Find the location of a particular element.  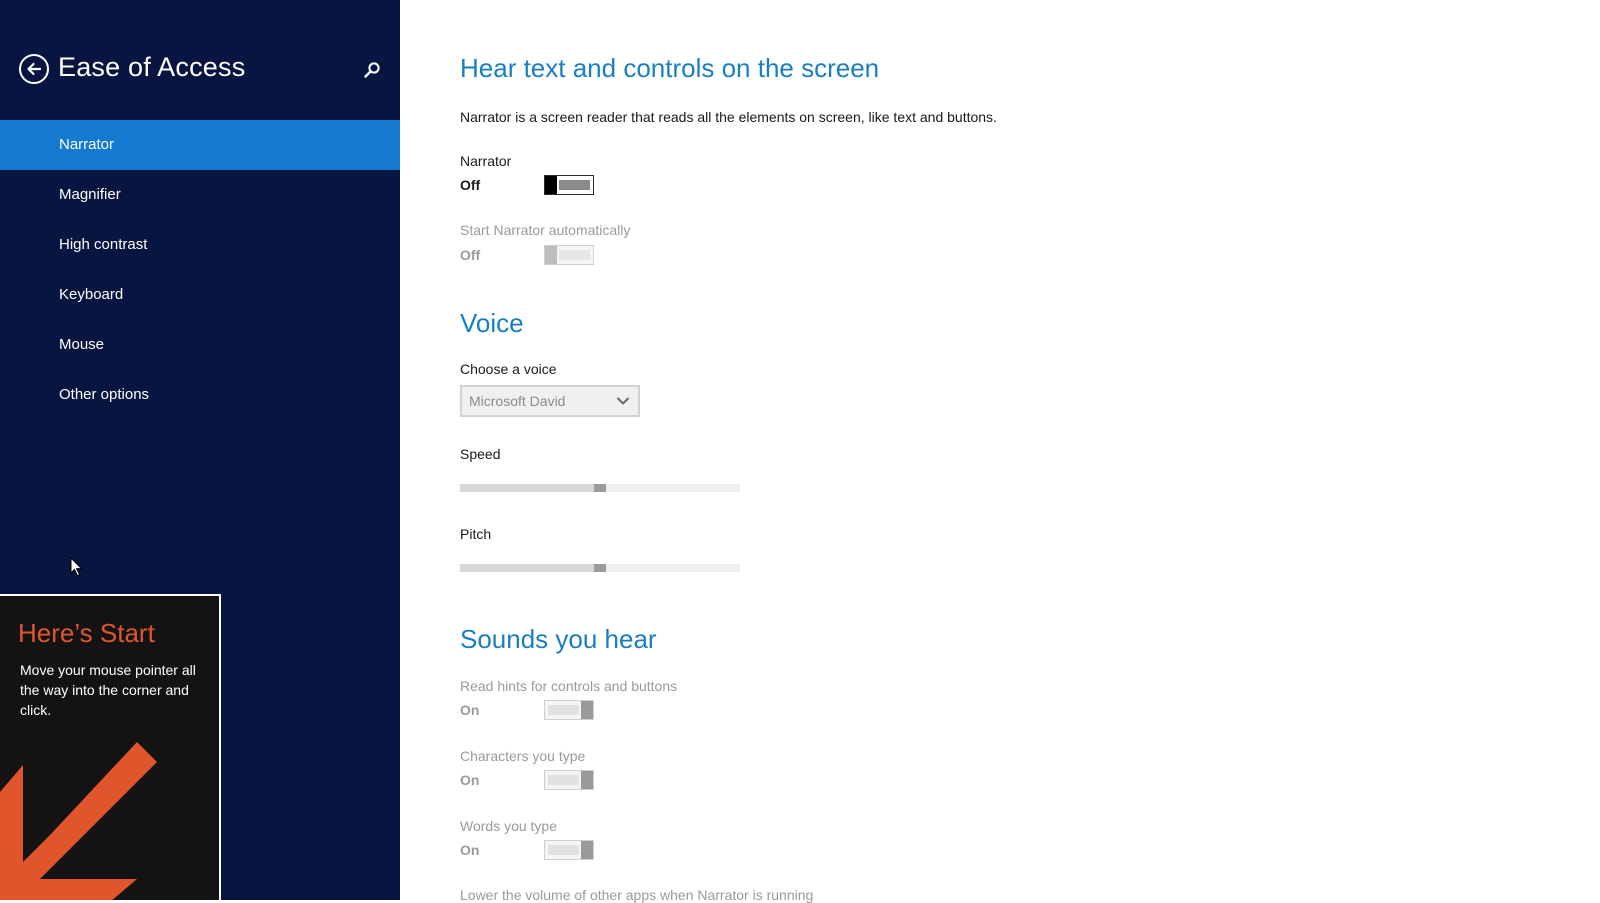

characters-state: On is located at coordinates (470, 780).